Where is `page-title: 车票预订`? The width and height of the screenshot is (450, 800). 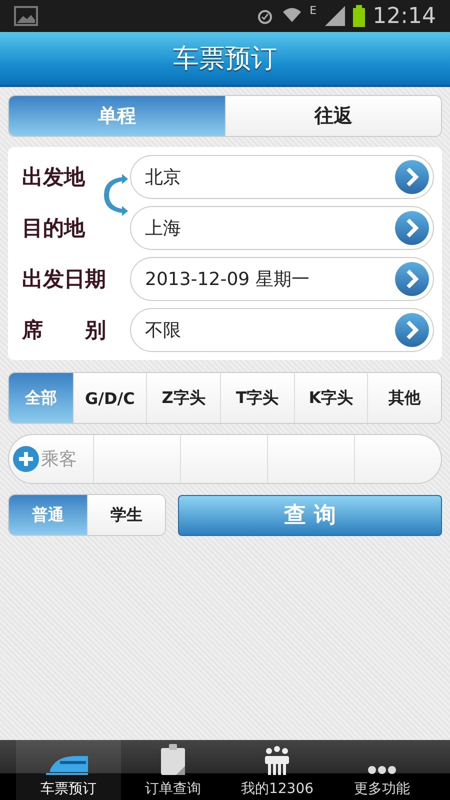 page-title: 车票预订 is located at coordinates (225, 59).